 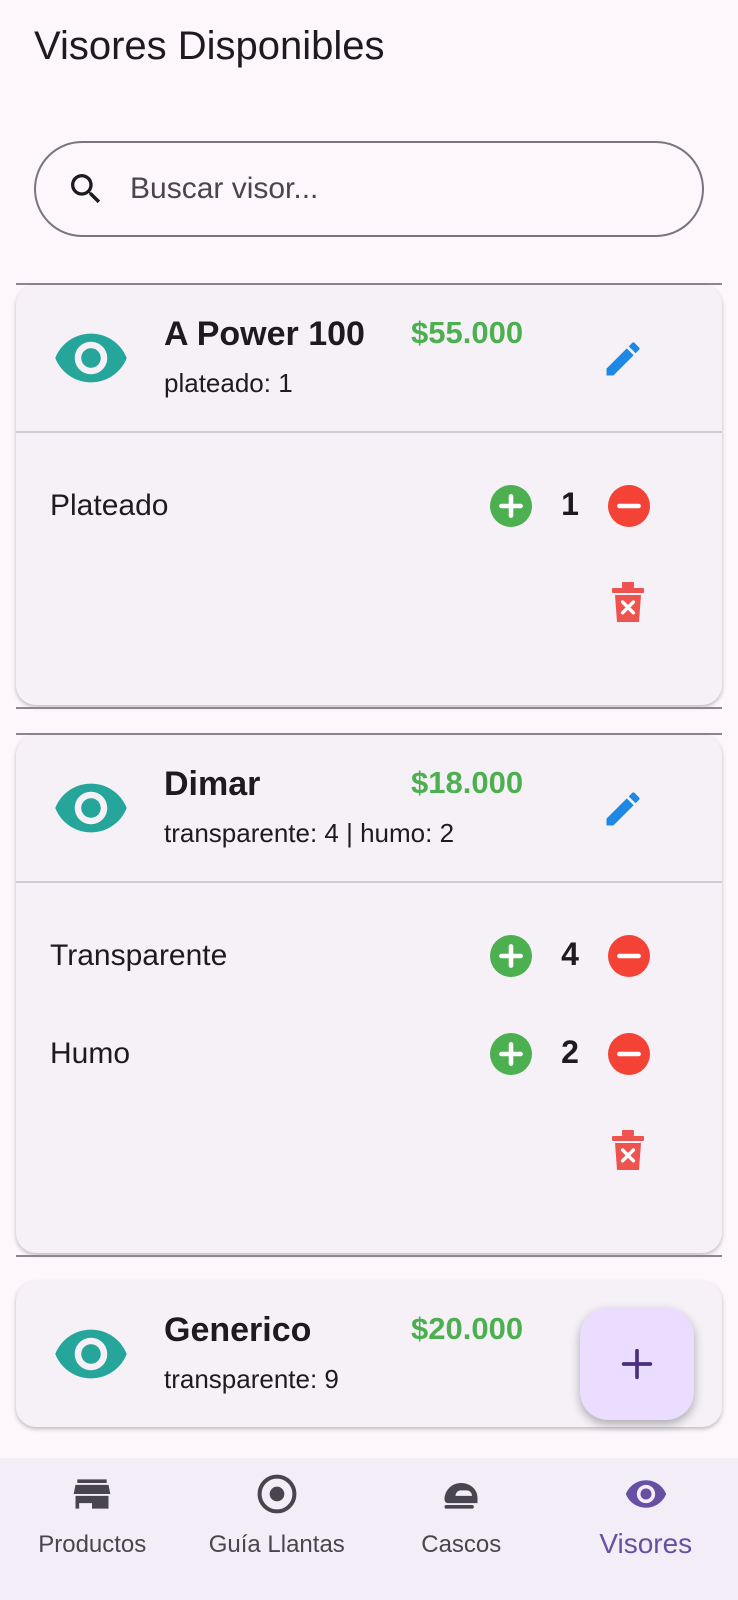 What do you see at coordinates (251, 1379) in the screenshot?
I see `visor-stock-summary: transparente: 9` at bounding box center [251, 1379].